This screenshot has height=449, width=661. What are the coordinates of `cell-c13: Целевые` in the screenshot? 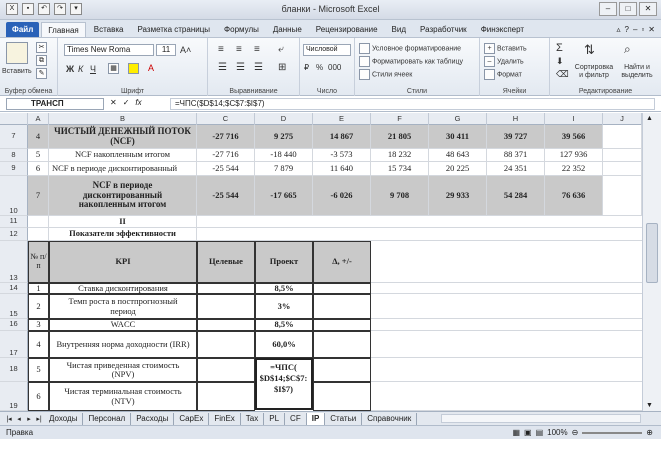 It's located at (226, 262).